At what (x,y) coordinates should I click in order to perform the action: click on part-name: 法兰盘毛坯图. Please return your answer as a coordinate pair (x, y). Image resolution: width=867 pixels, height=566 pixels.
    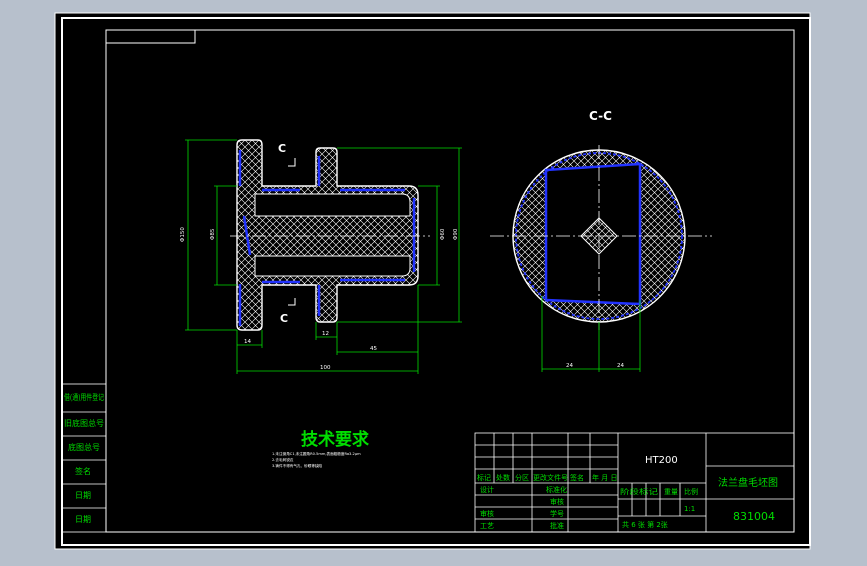
    Looking at the image, I should click on (748, 482).